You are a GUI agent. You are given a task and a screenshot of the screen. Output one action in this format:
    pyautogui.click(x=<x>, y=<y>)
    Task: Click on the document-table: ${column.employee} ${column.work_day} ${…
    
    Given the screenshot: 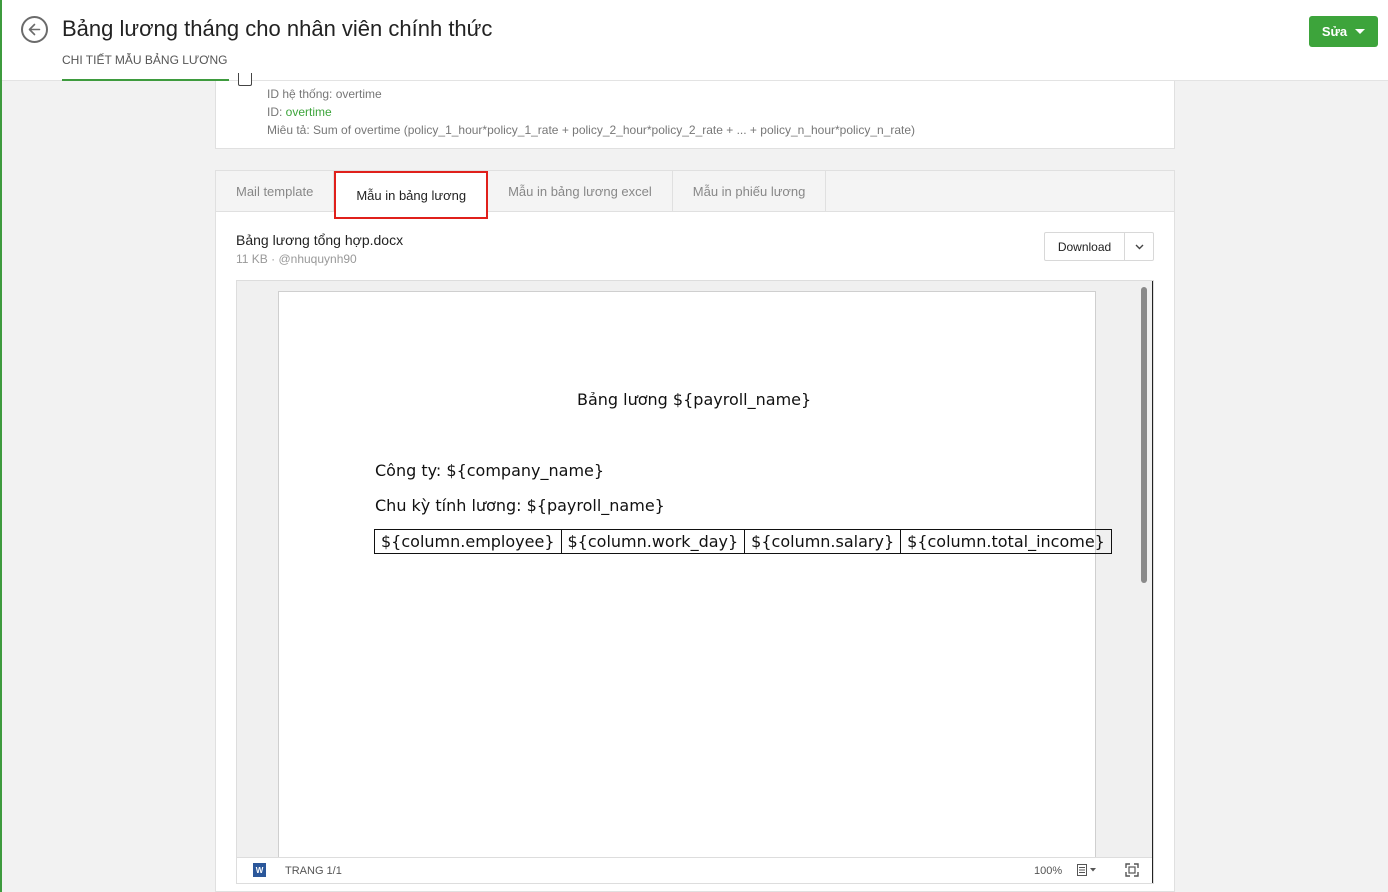 What is the action you would take?
    pyautogui.click(x=743, y=541)
    